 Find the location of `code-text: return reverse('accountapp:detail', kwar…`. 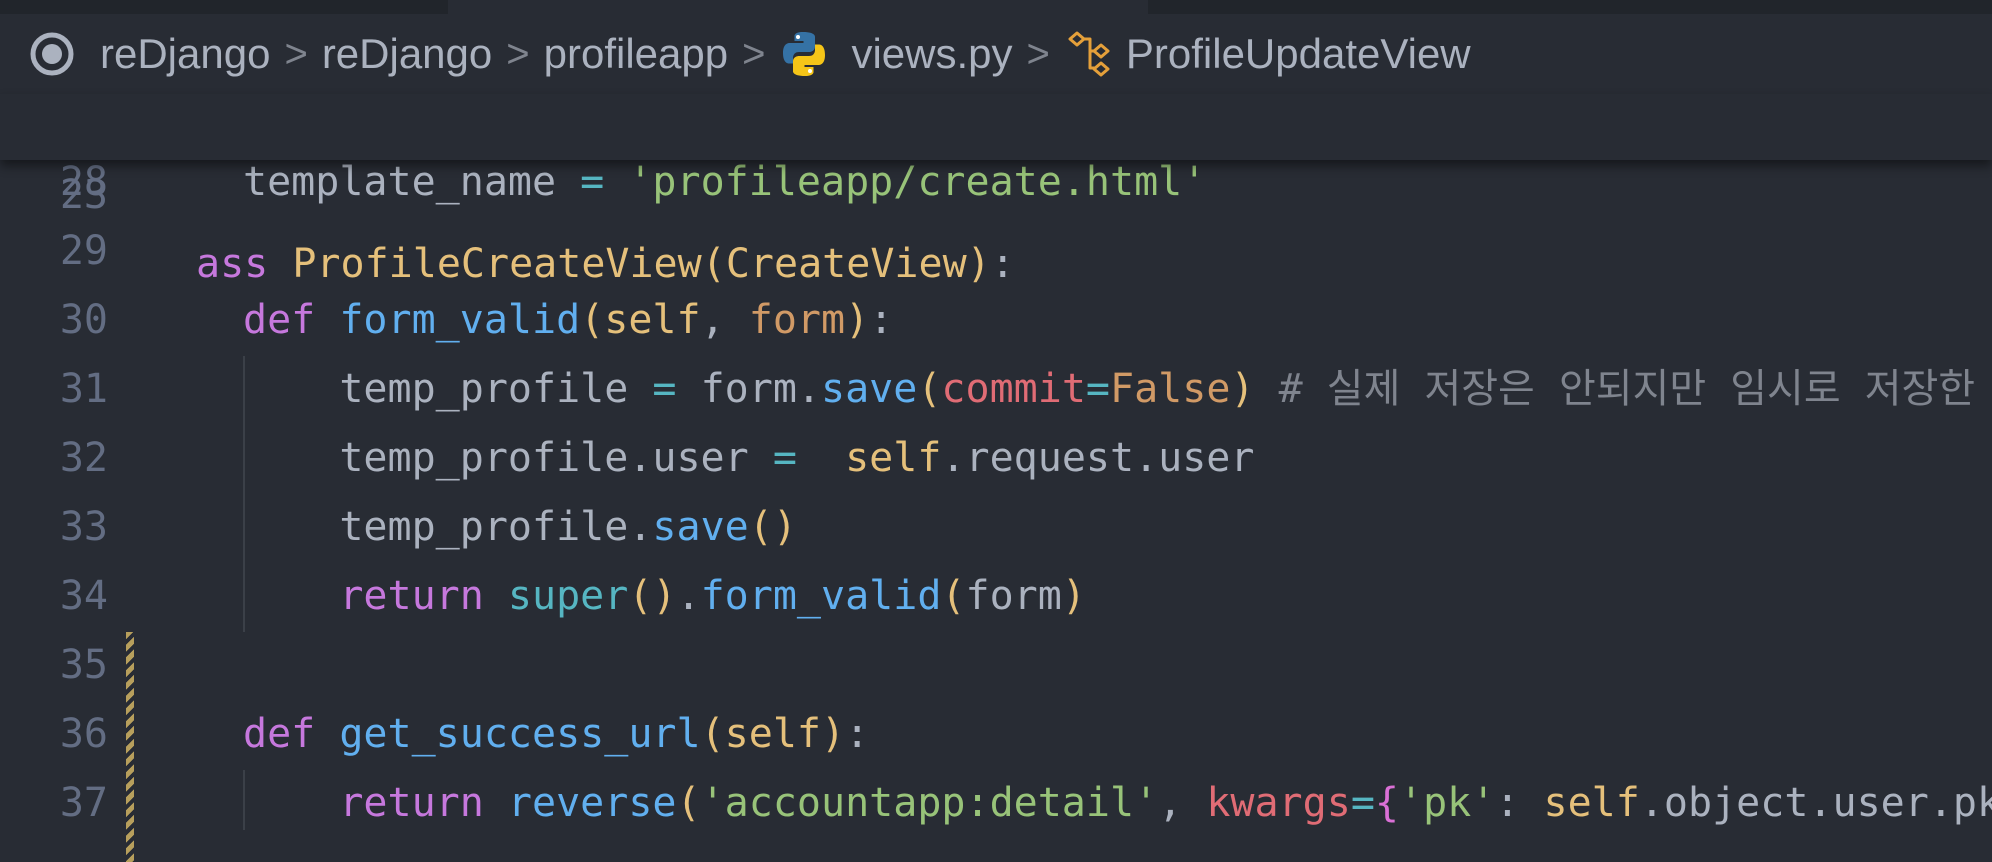

code-text: return reverse('accountapp:detail', kwar… is located at coordinates (1117, 803).